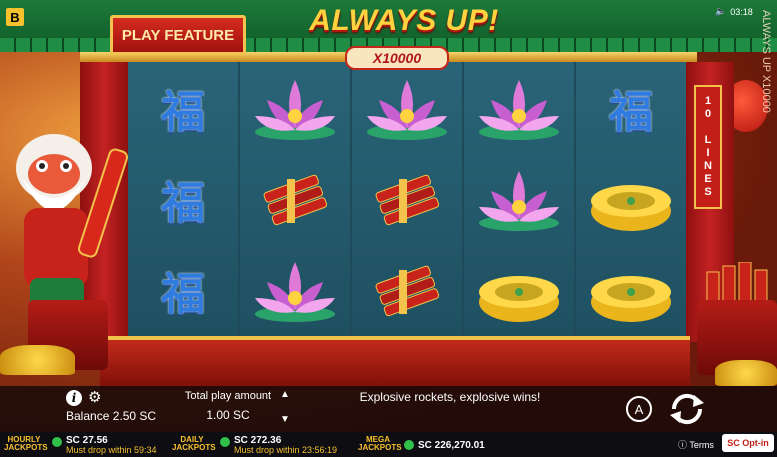  I want to click on balance-display: Balance 2.50 SC, so click(111, 416).